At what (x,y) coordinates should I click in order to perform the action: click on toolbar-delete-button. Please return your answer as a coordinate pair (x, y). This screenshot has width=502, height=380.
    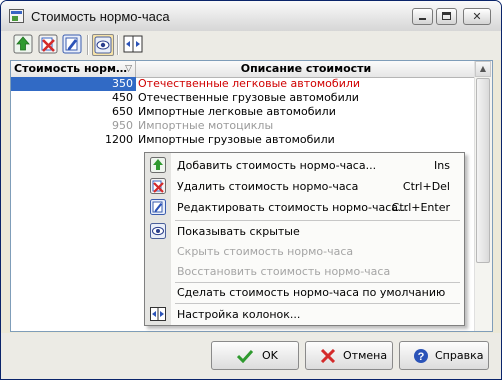
    Looking at the image, I should click on (49, 45).